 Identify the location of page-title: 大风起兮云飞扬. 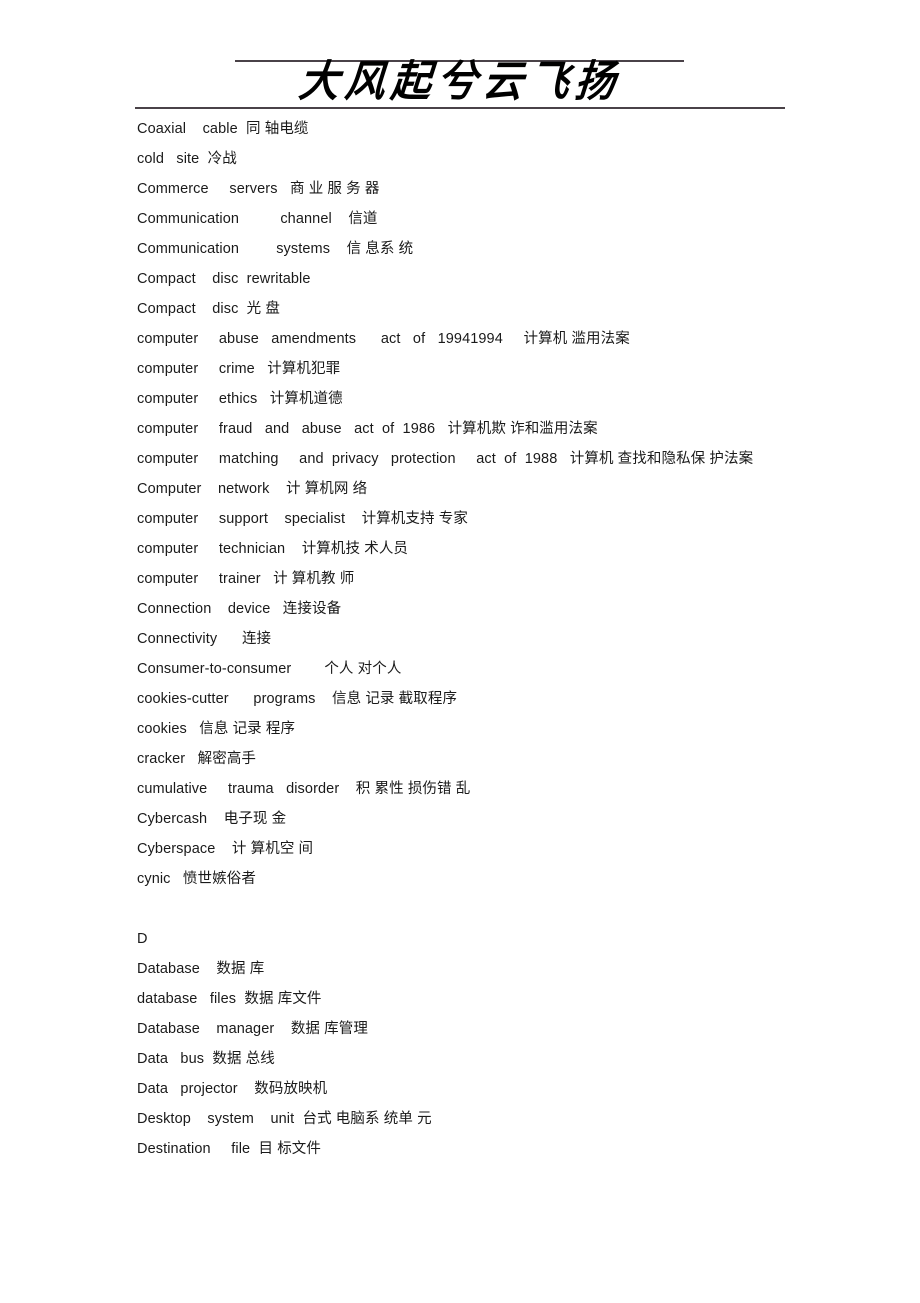
(460, 81).